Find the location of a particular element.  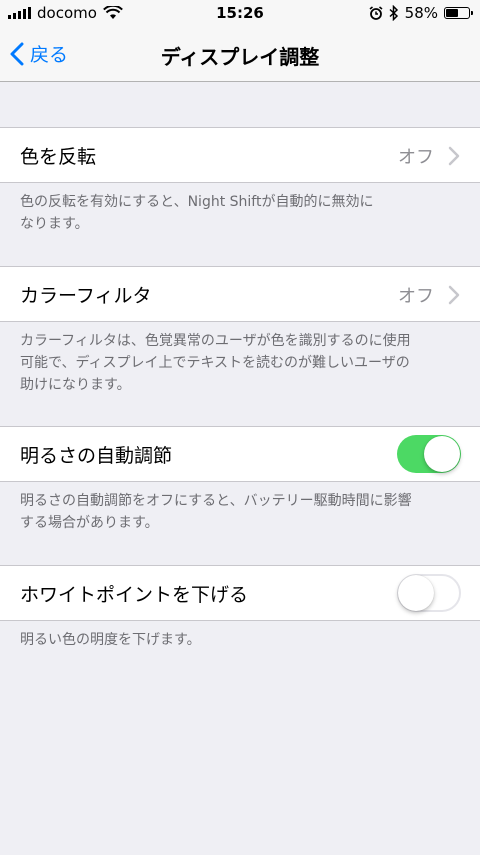

page-title: ディスプレイ調整 is located at coordinates (240, 57).